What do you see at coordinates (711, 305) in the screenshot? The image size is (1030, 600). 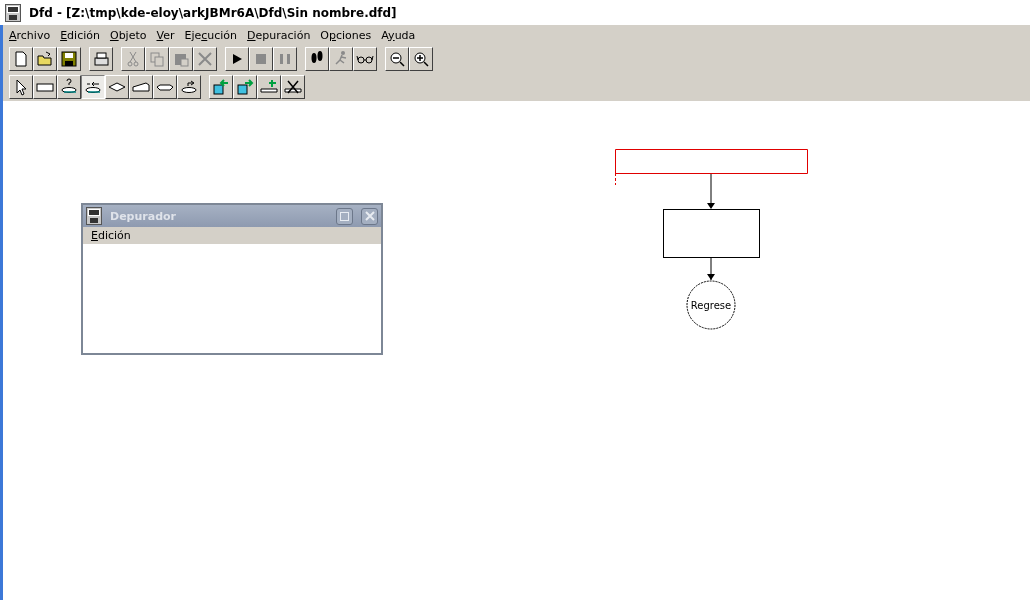 I see `end-label: Regrese` at bounding box center [711, 305].